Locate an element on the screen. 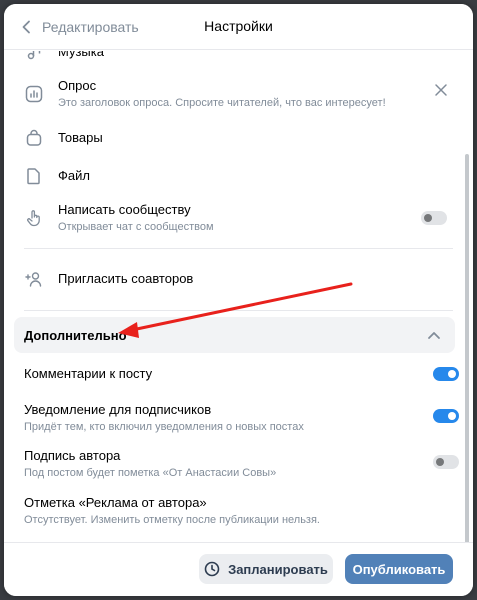 This screenshot has width=477, height=600. file-label: Файл is located at coordinates (74, 175).